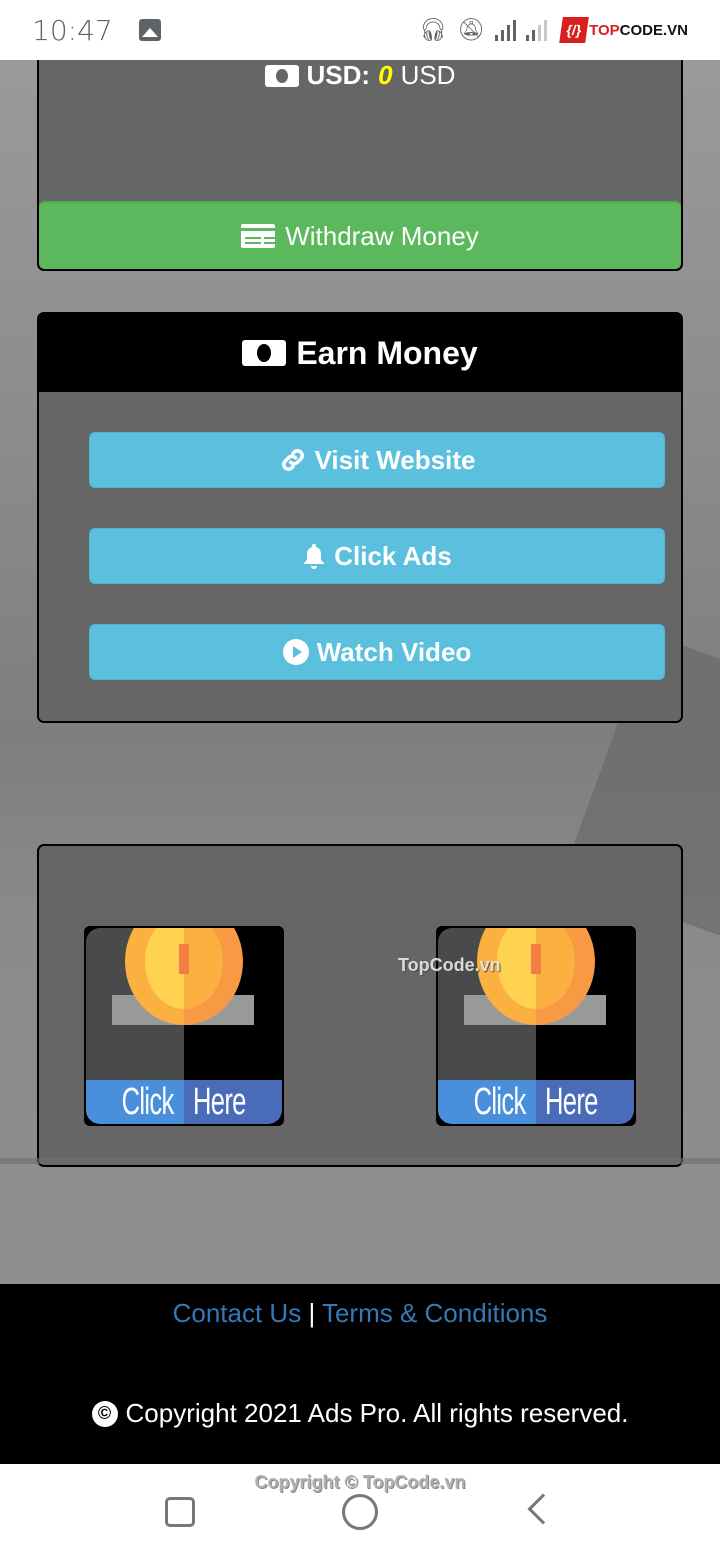 Image resolution: width=720 pixels, height=1560 pixels. I want to click on play-circle-icon, so click(295, 652).